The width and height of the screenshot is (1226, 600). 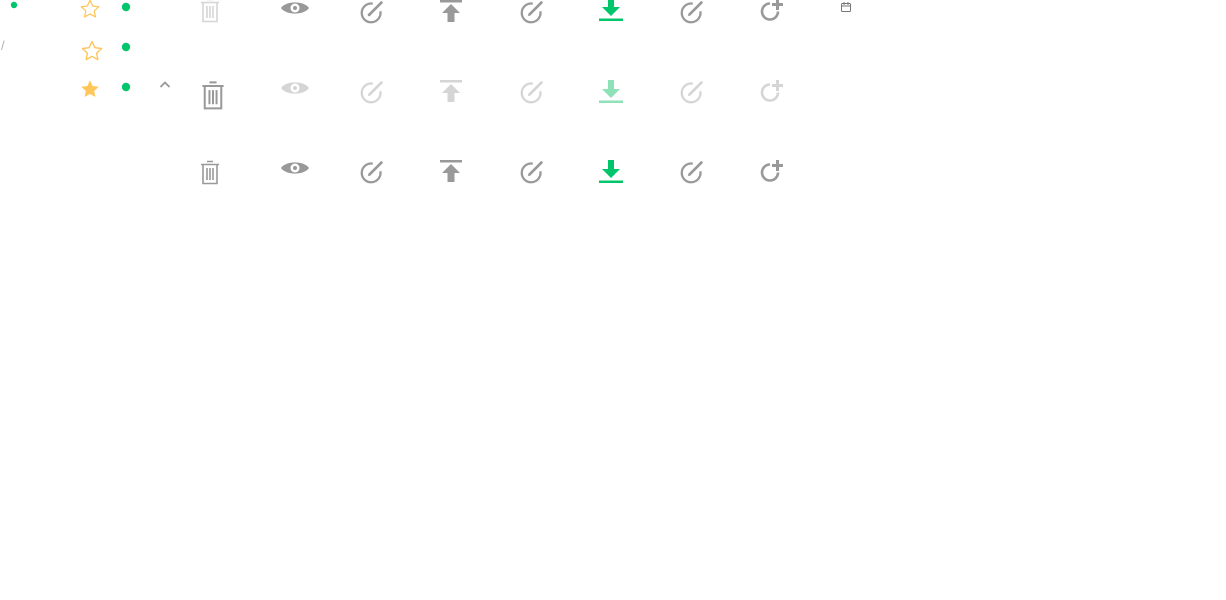 I want to click on calendar-icon, so click(x=846, y=7).